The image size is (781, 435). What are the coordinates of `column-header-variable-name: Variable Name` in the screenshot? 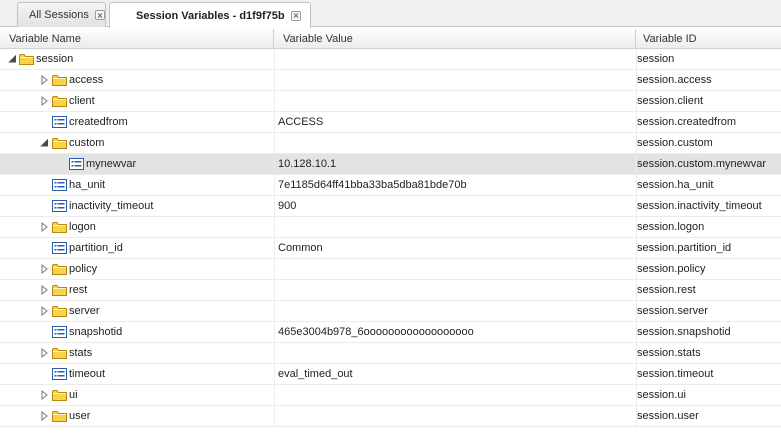 It's located at (137, 39).